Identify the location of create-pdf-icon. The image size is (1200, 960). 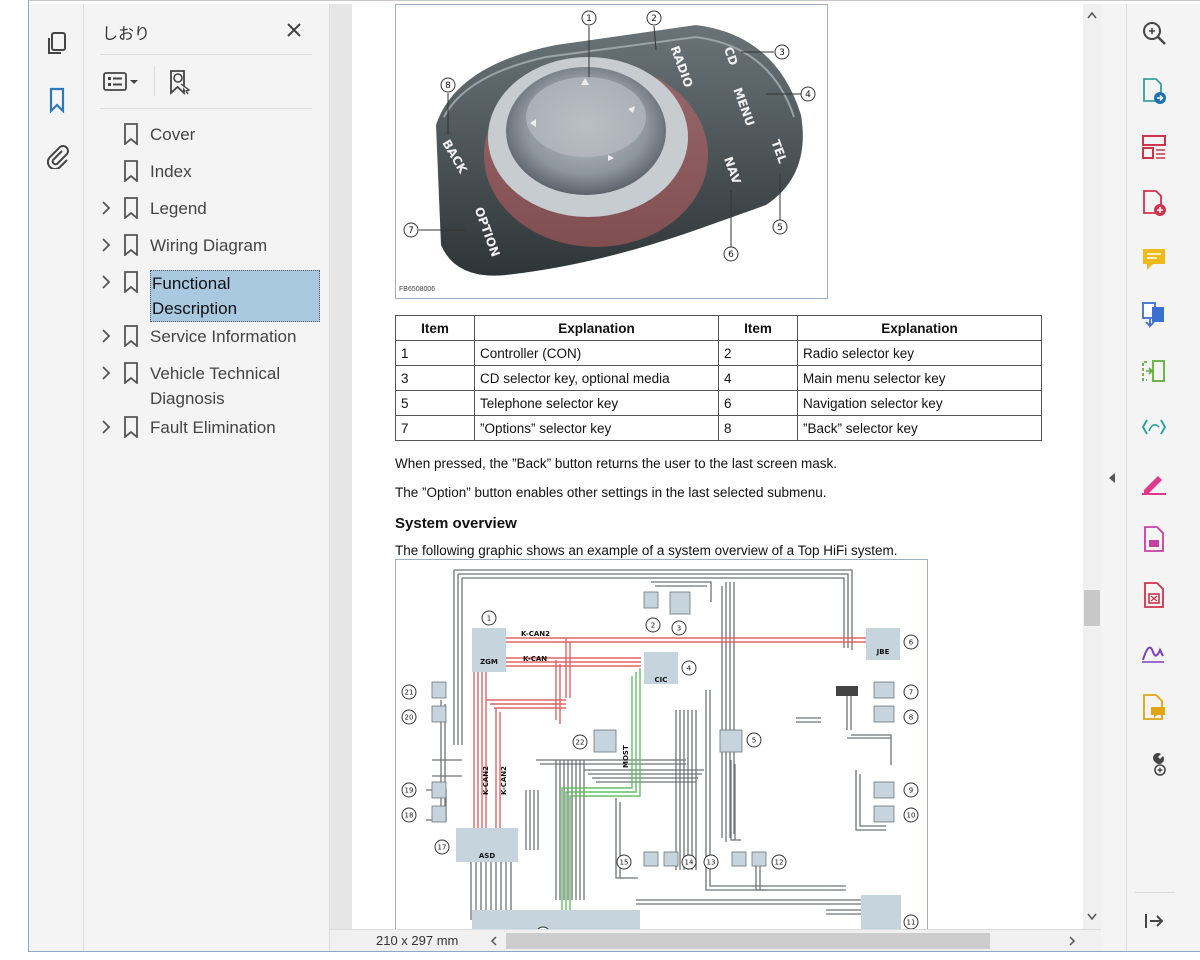
(1154, 203).